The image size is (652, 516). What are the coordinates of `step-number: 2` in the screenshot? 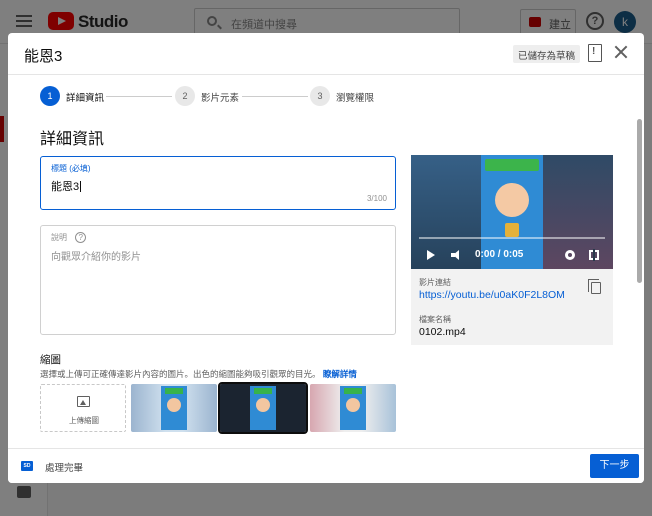 It's located at (185, 96).